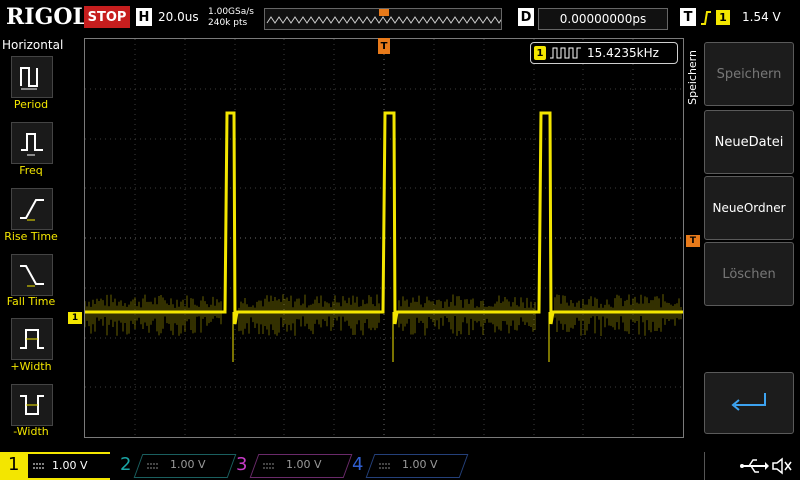 The width and height of the screenshot is (800, 480). I want to click on return-button, so click(749, 403).